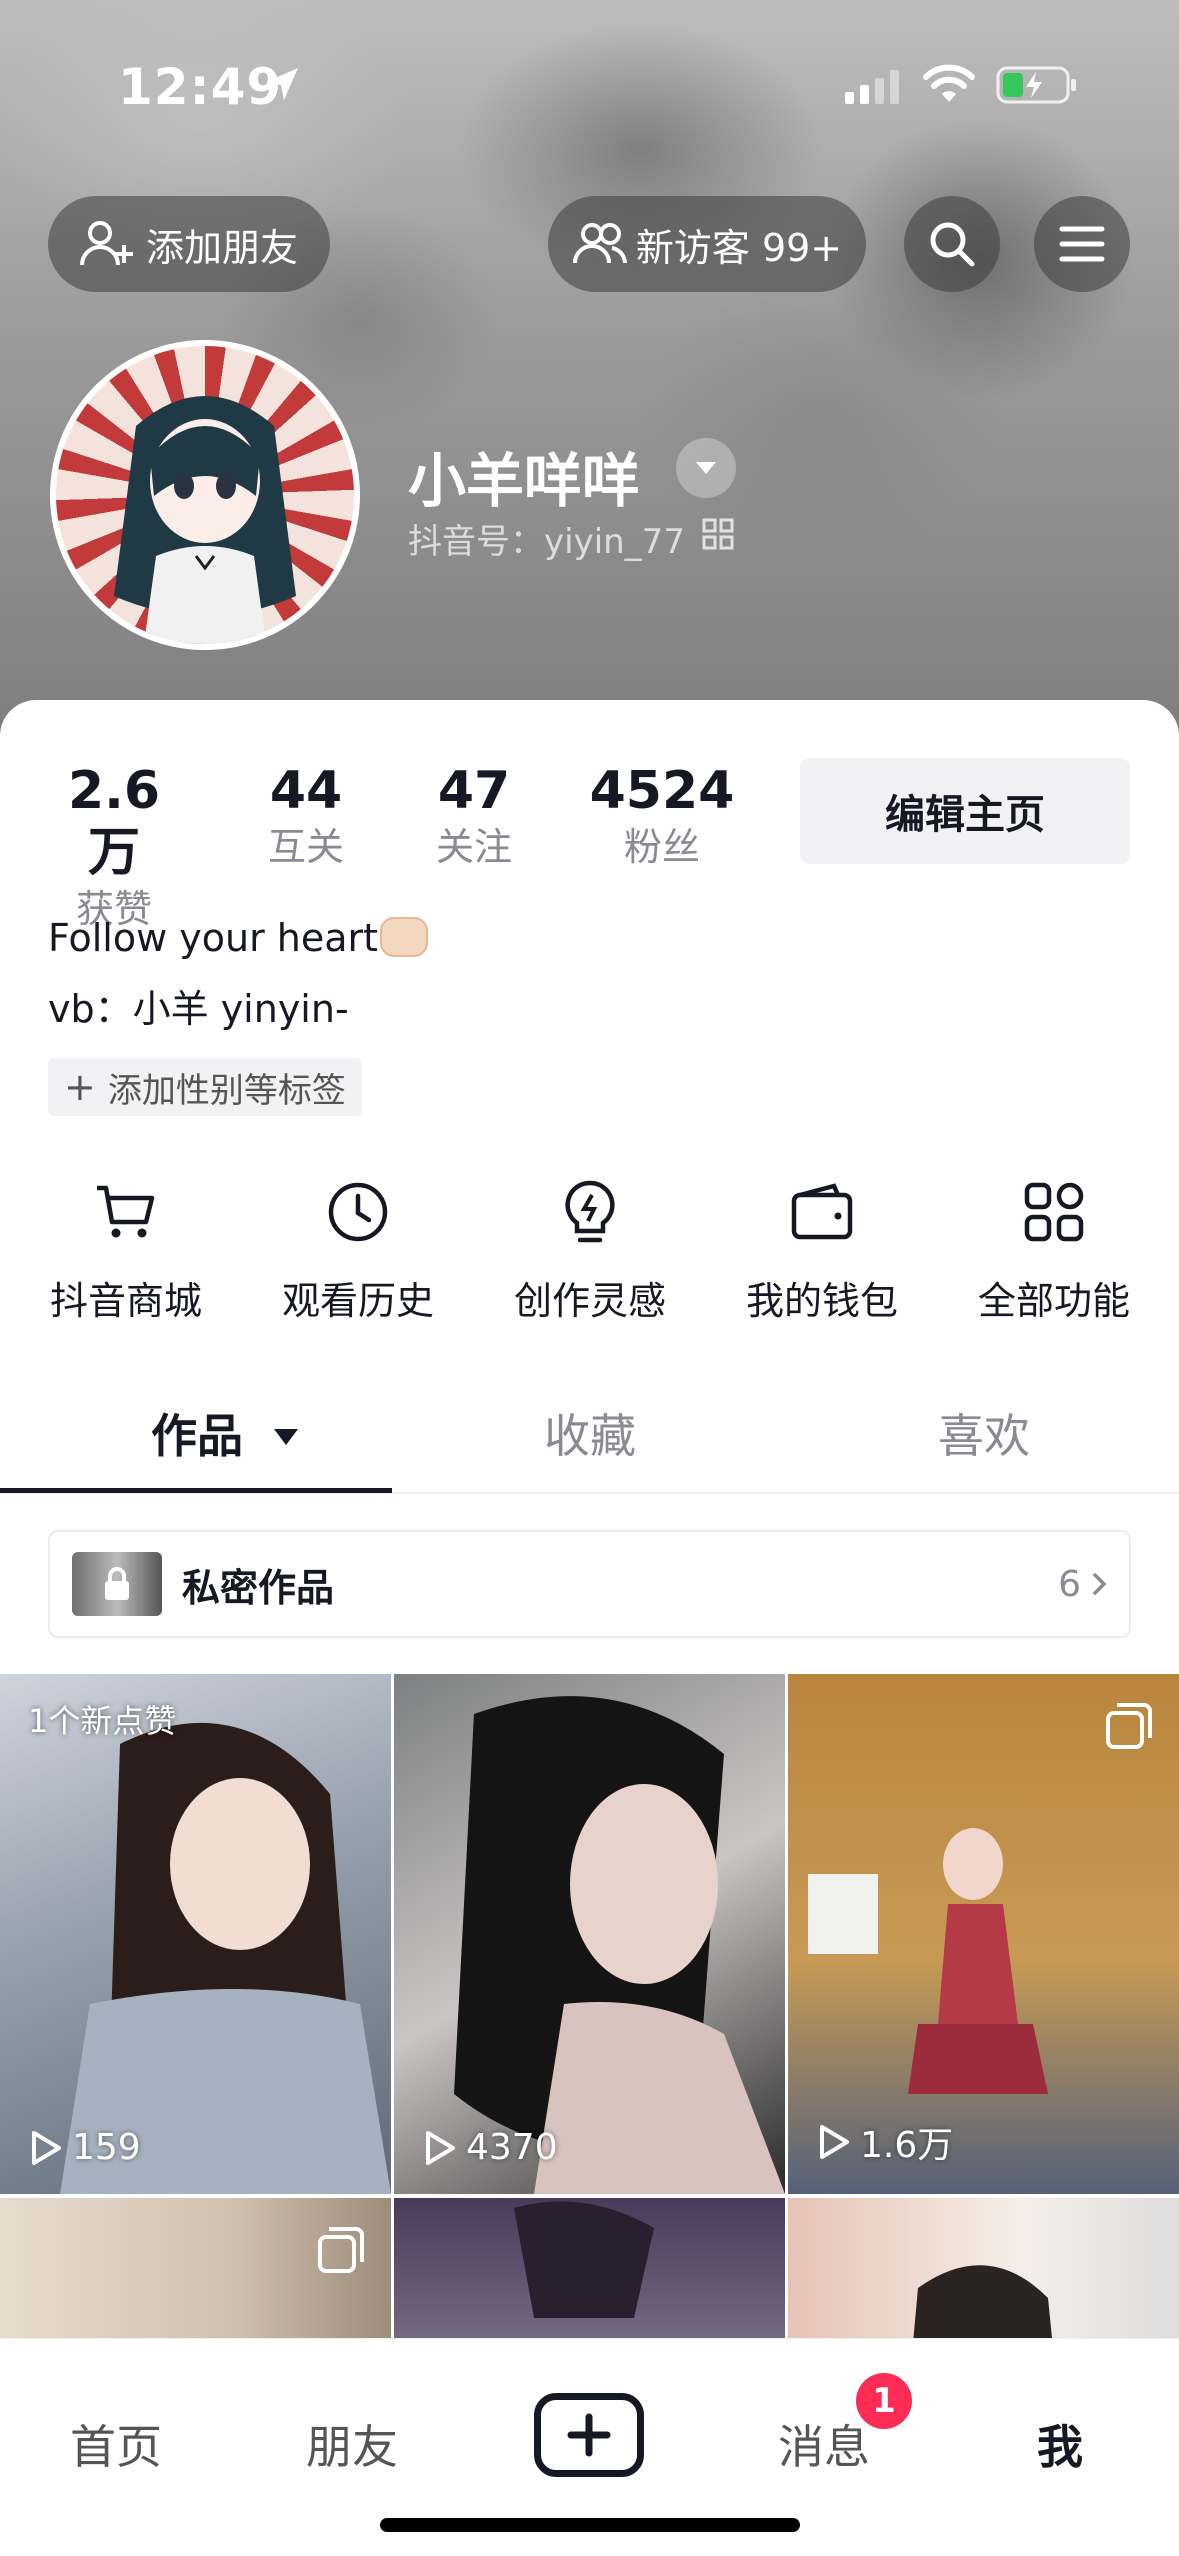 This screenshot has width=1179, height=2556. Describe the element at coordinates (590, 2525) in the screenshot. I see `home-indicator` at that location.